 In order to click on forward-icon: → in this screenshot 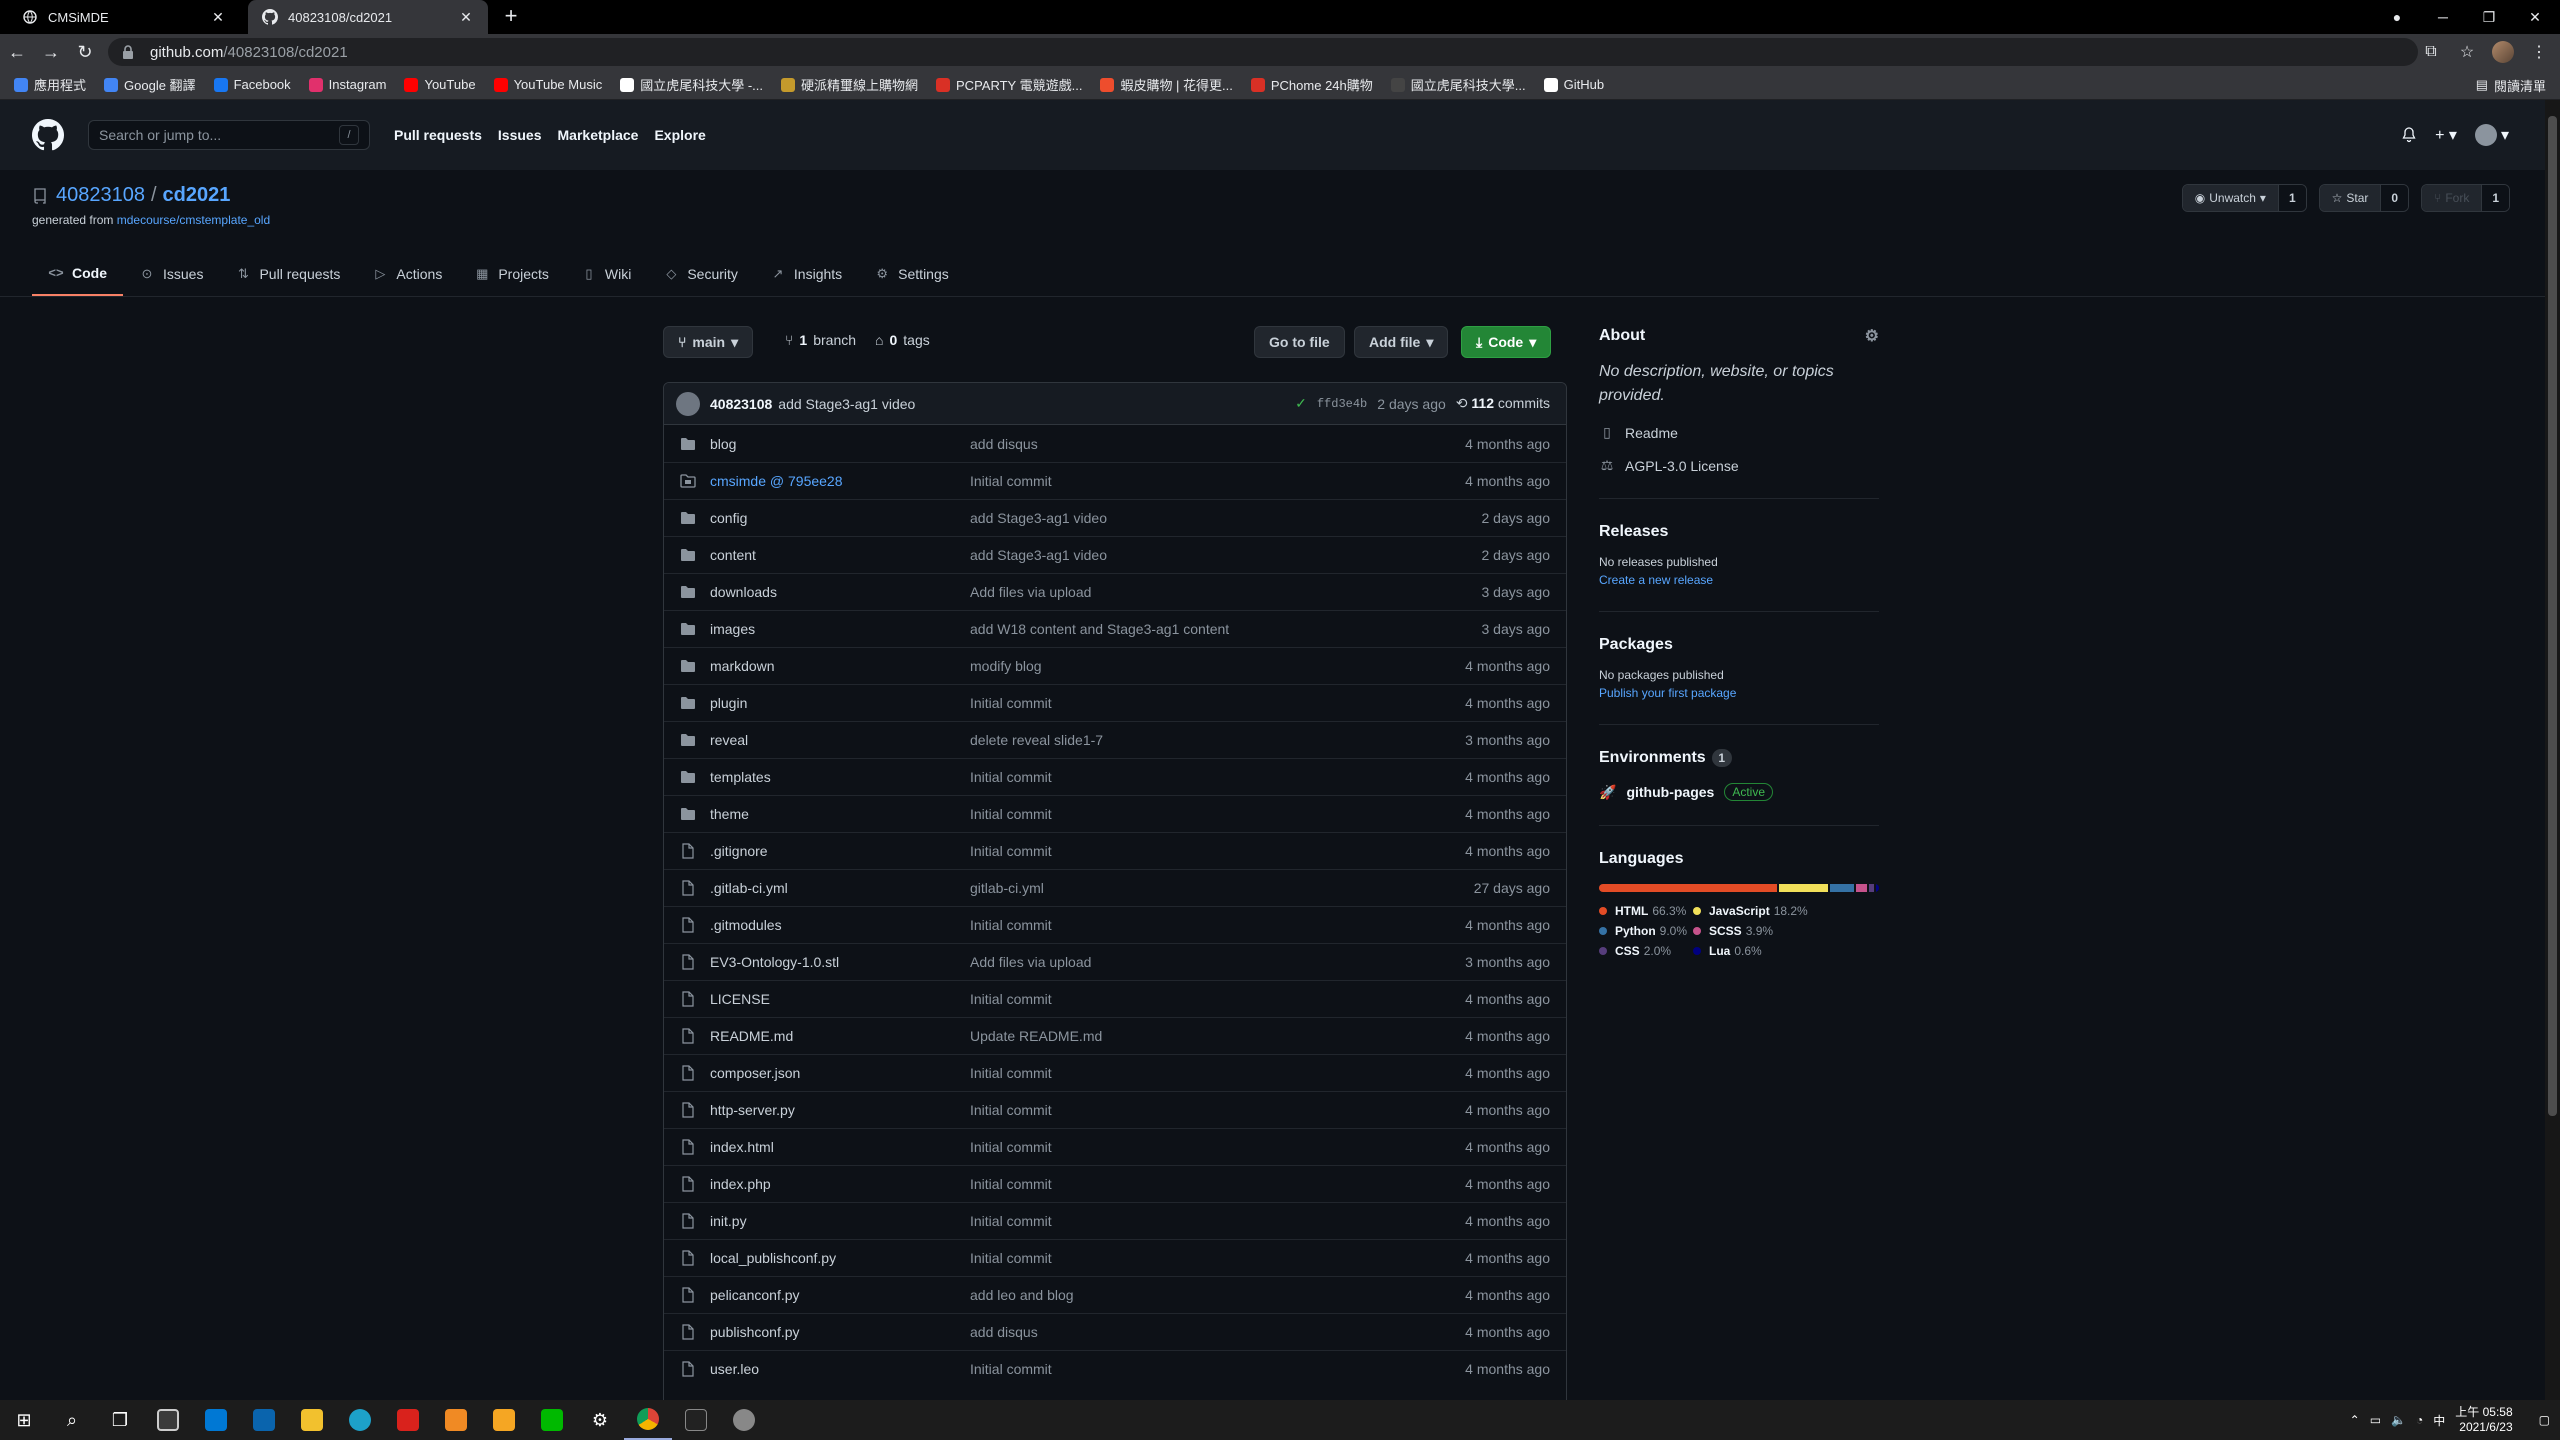, I will do `click(51, 52)`.